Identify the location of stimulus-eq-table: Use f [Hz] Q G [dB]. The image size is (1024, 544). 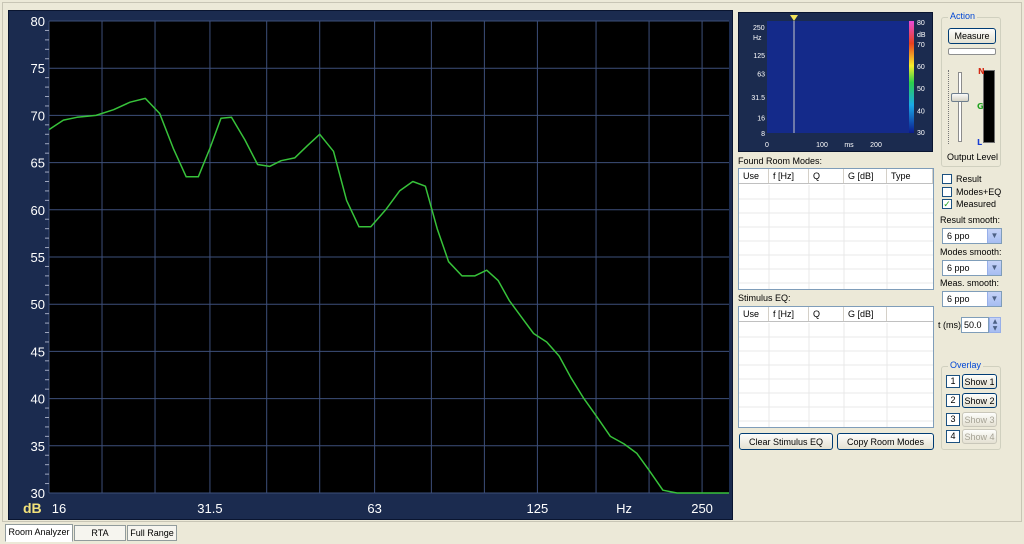
(836, 367).